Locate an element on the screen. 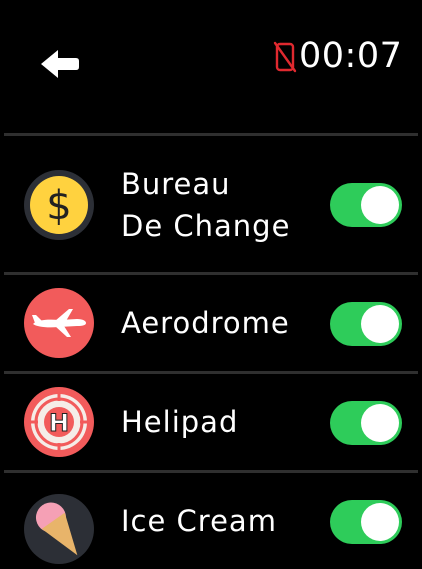 The height and width of the screenshot is (569, 422). list-item-label: Helipad is located at coordinates (180, 422).